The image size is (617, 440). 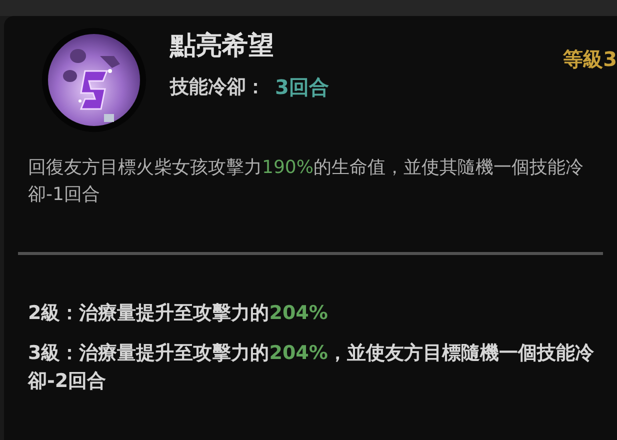 I want to click on level-label: 等級3, so click(x=590, y=59).